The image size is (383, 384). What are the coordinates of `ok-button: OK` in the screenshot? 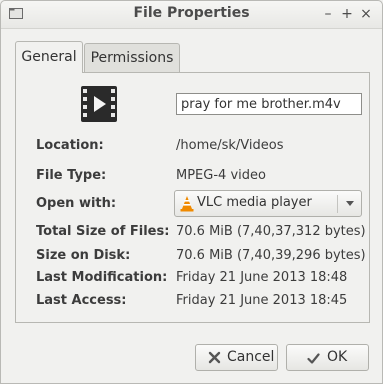 It's located at (327, 357).